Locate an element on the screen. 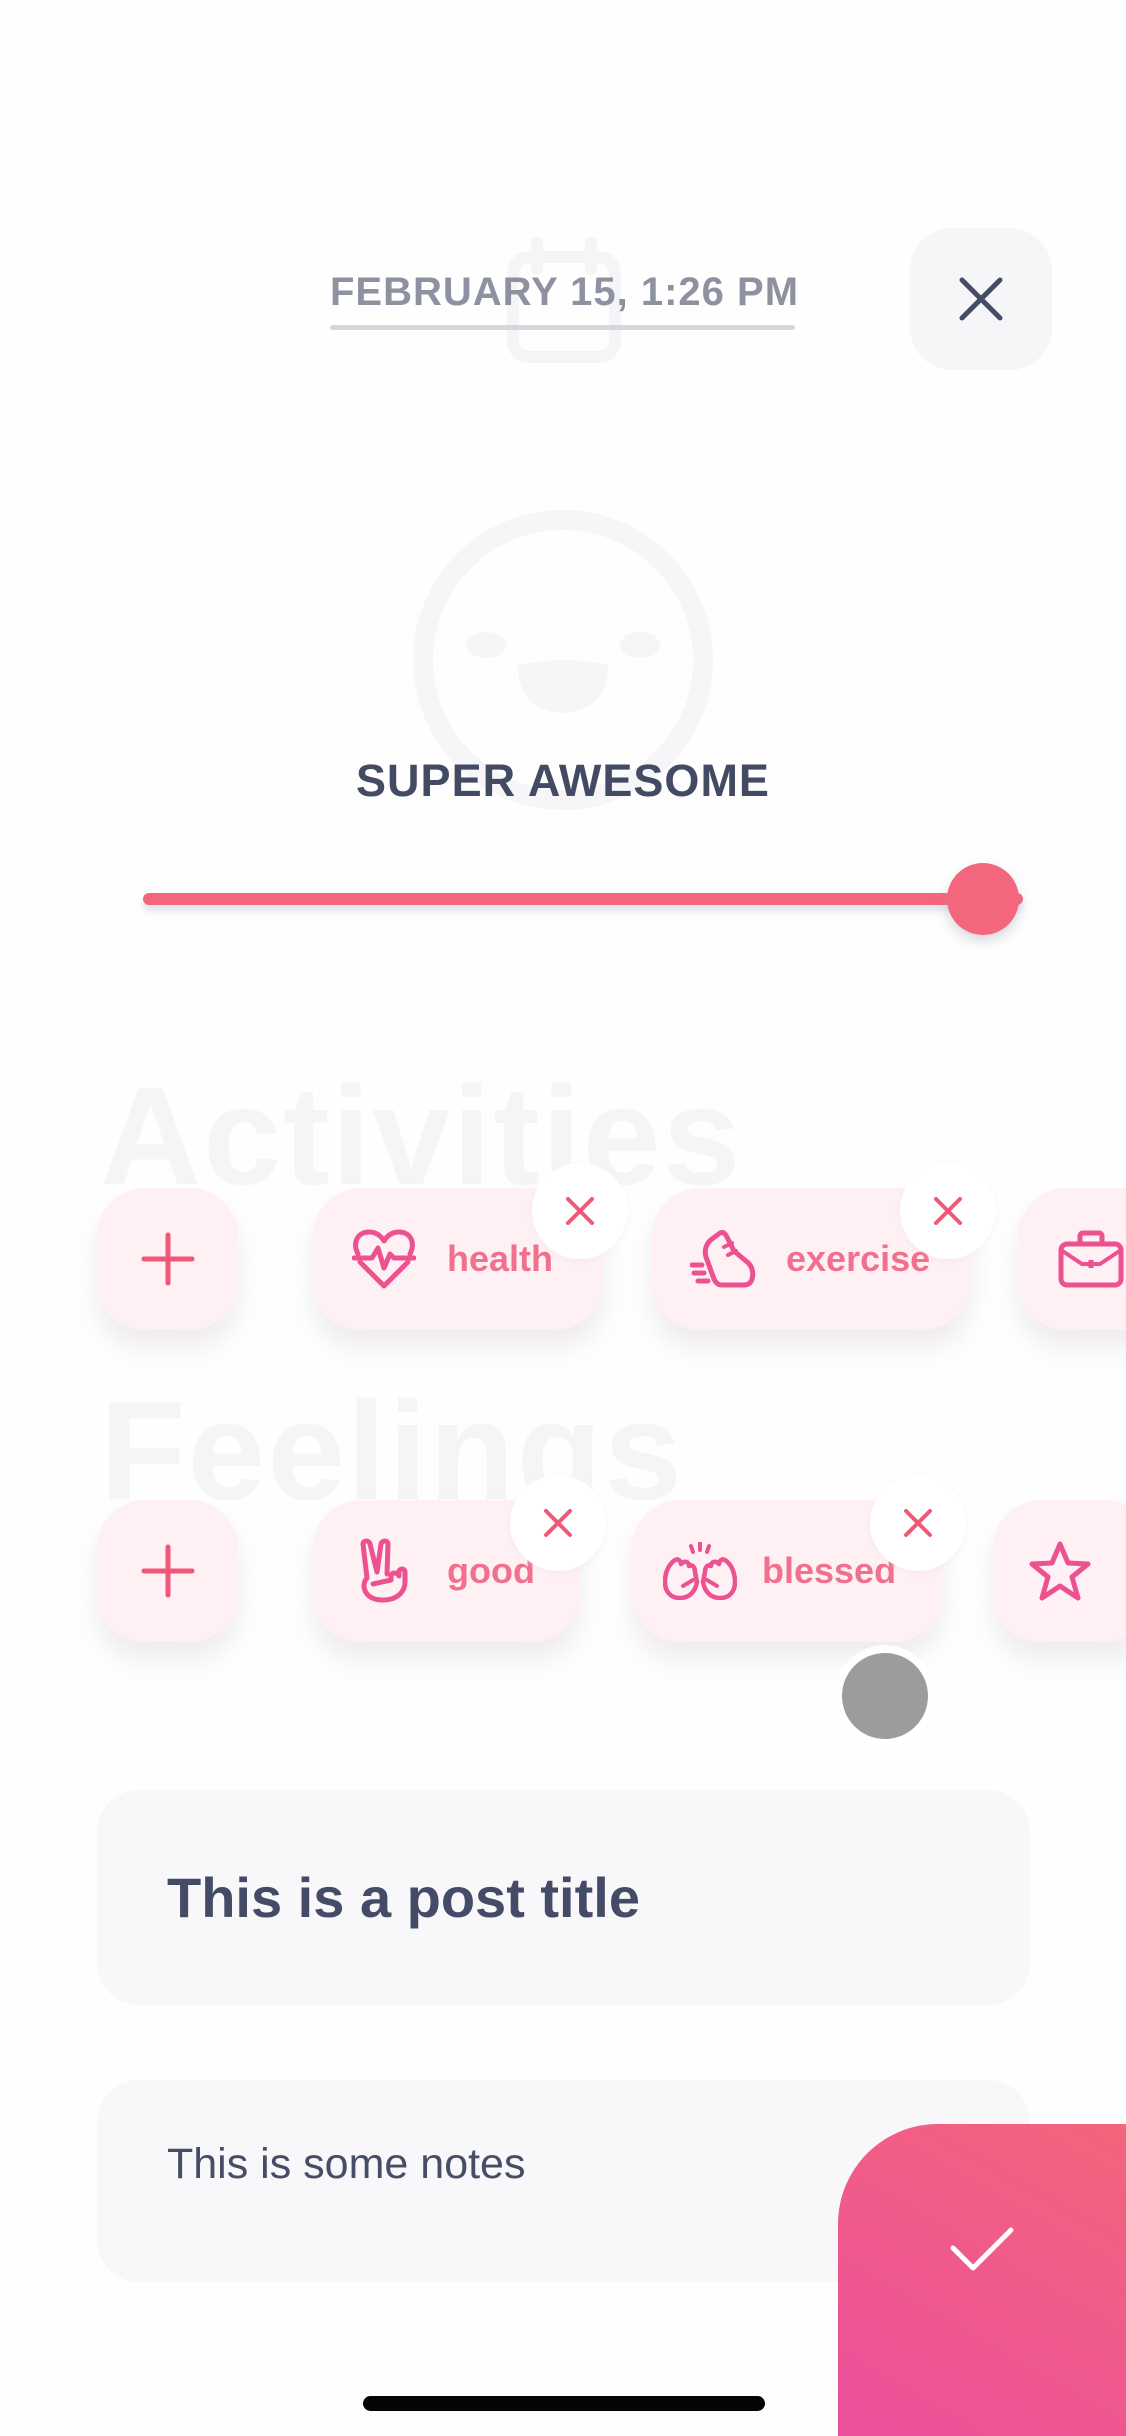  remove-exercise-button is located at coordinates (948, 1211).